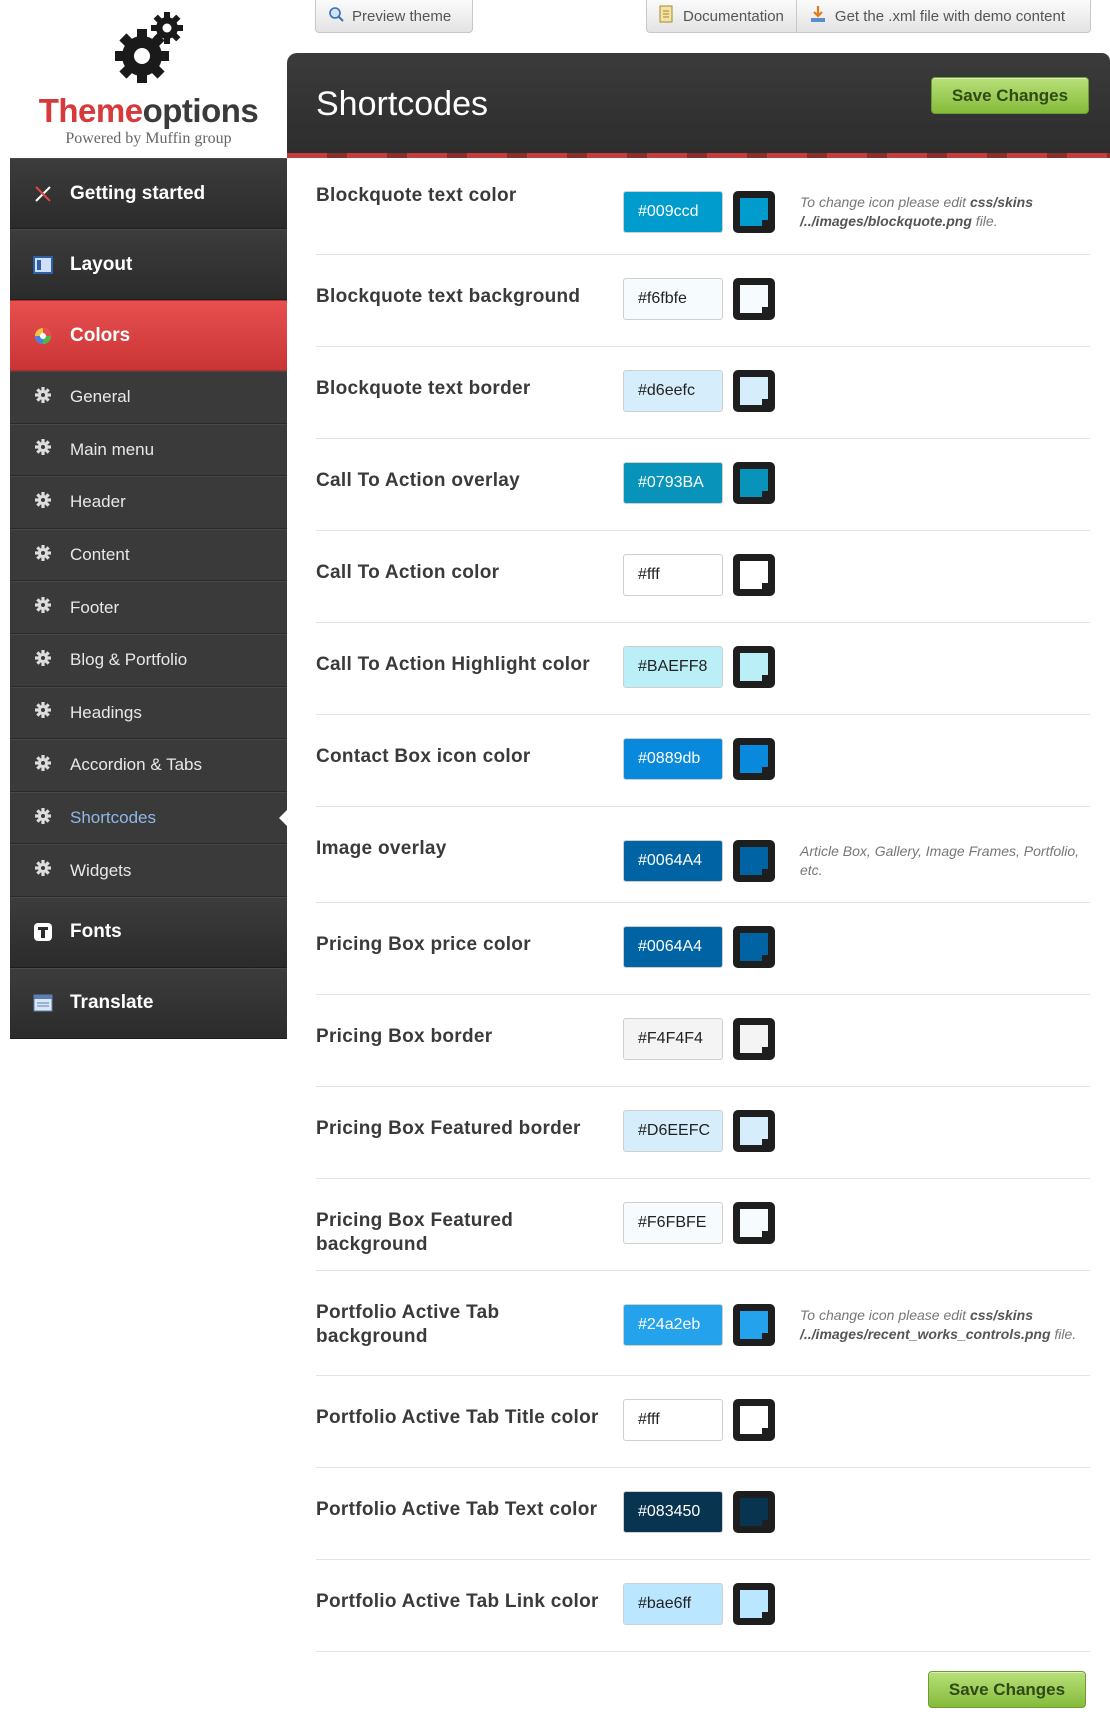 The height and width of the screenshot is (1724, 1110). I want to click on color-option-row: Portfolio Active Tab Text color #083450, so click(703, 1514).